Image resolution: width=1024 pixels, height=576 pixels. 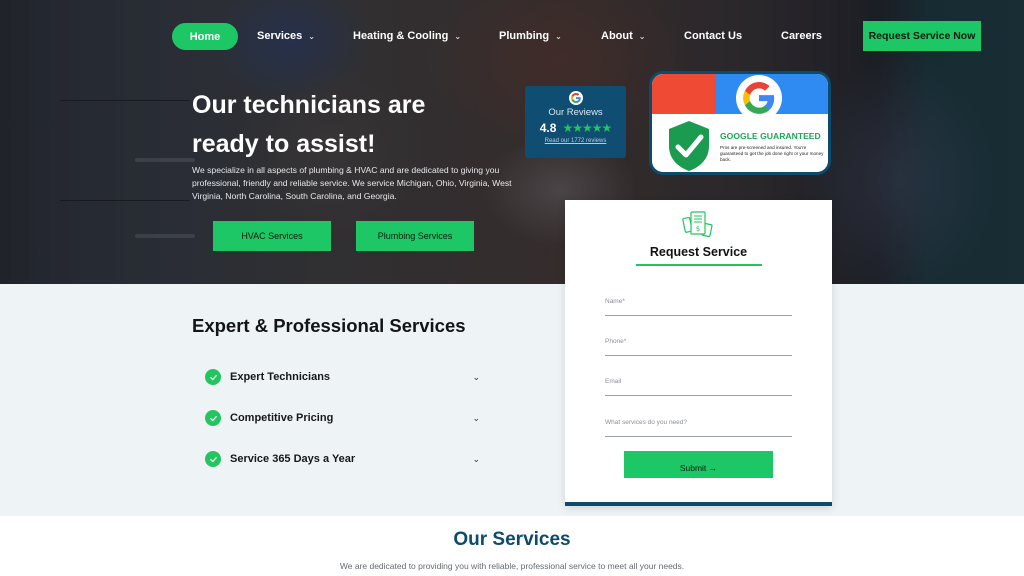 What do you see at coordinates (698, 252) in the screenshot?
I see `form-title: Request Service` at bounding box center [698, 252].